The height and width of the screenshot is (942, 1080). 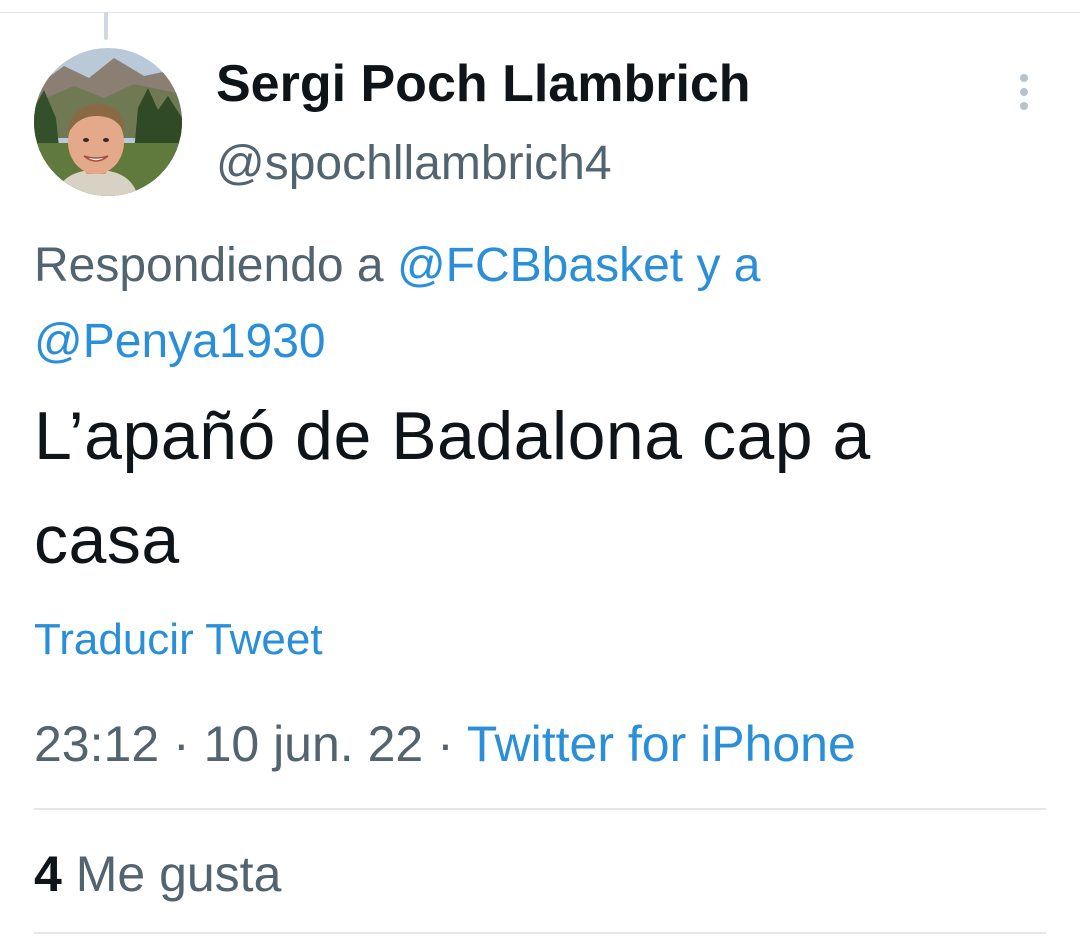 I want to click on likes-count: 4, so click(x=48, y=874).